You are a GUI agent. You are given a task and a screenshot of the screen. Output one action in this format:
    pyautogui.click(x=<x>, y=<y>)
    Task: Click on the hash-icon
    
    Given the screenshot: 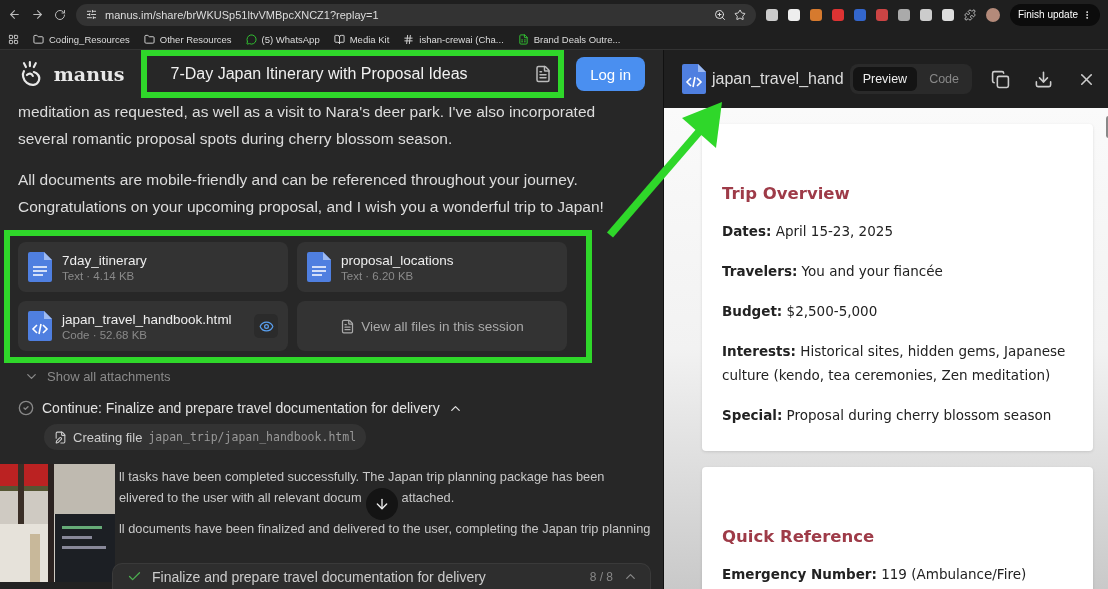 What is the action you would take?
    pyautogui.click(x=409, y=39)
    